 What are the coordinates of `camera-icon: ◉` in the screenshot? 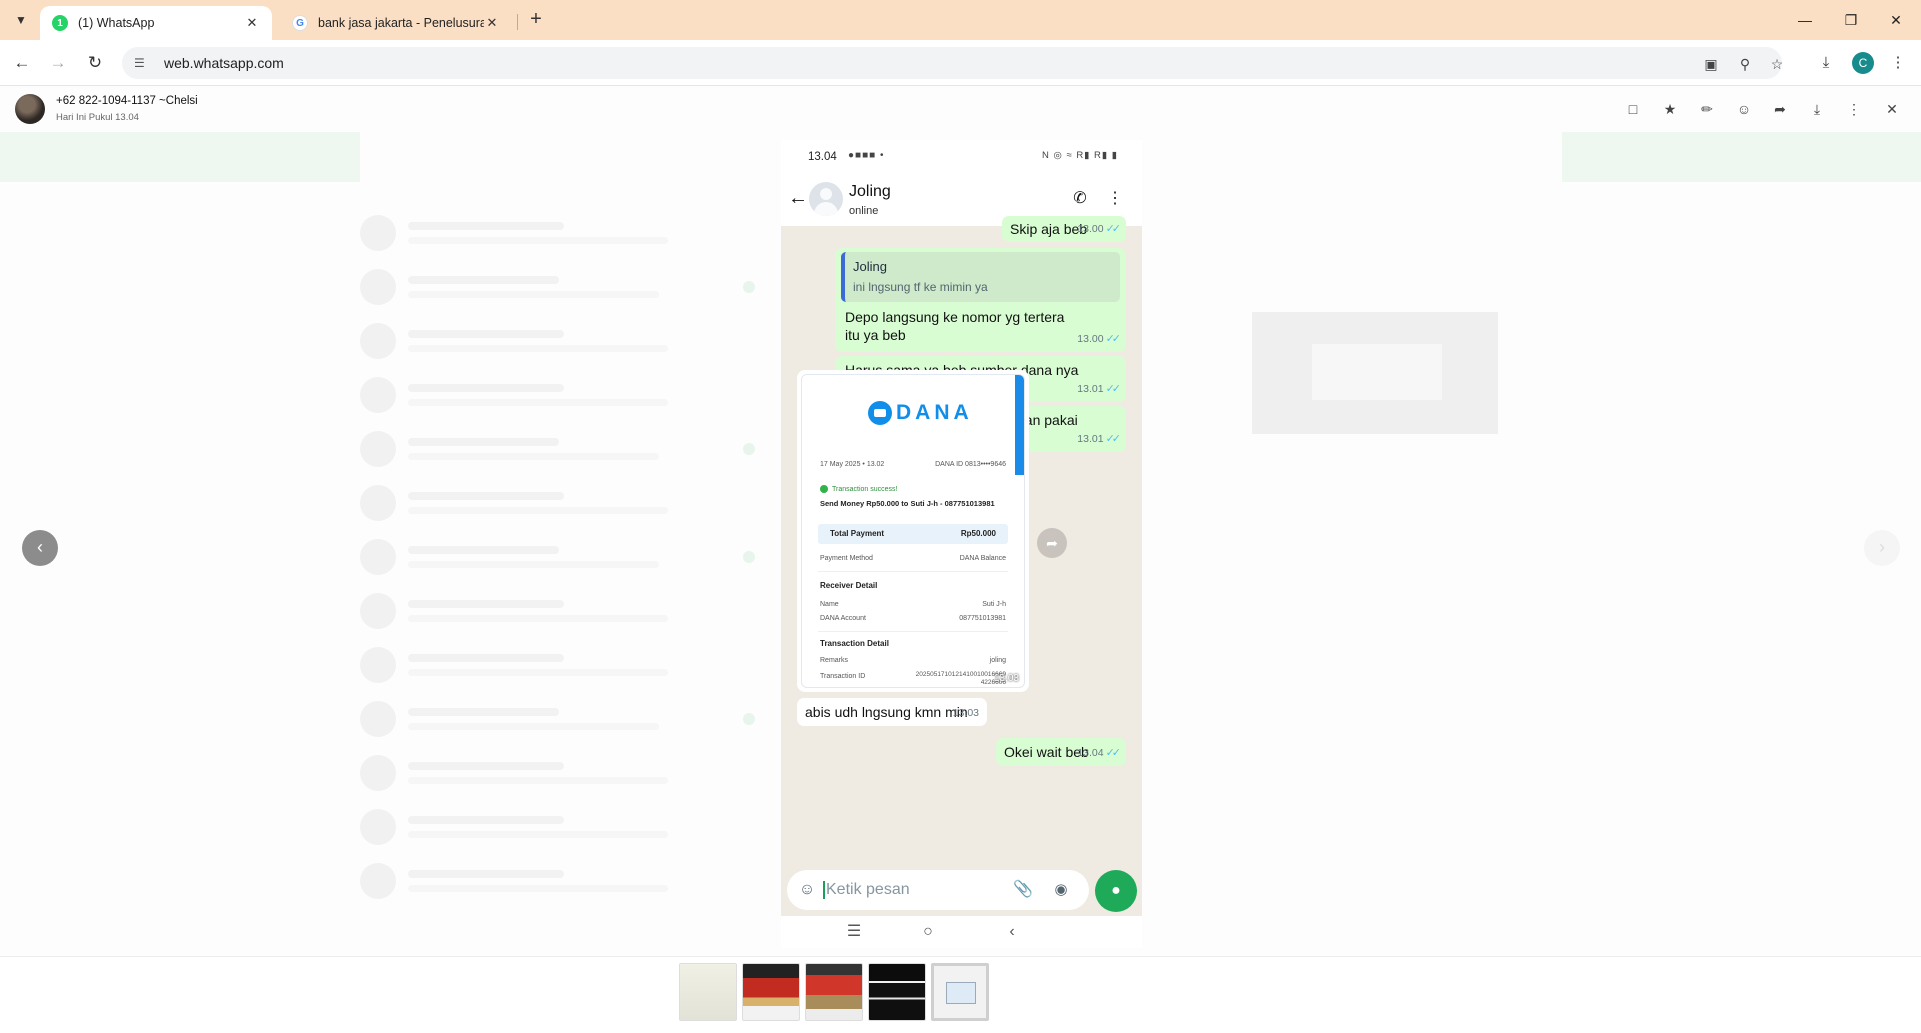 It's located at (1061, 889).